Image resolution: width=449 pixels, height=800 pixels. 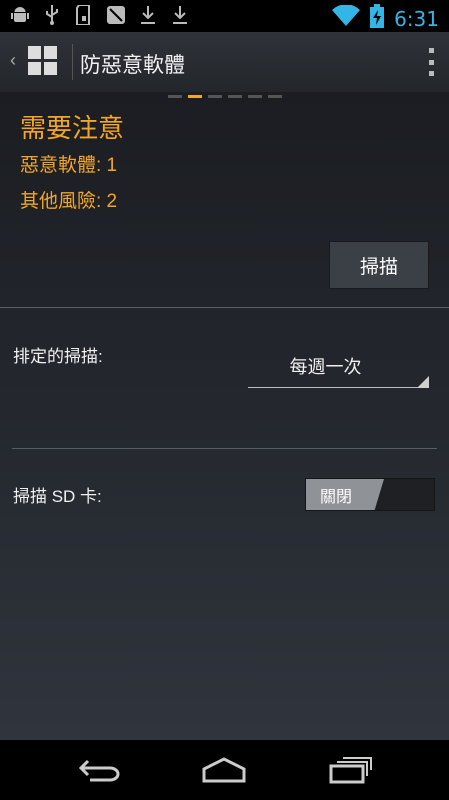 I want to click on status-bar: 6:31, so click(x=224, y=16).